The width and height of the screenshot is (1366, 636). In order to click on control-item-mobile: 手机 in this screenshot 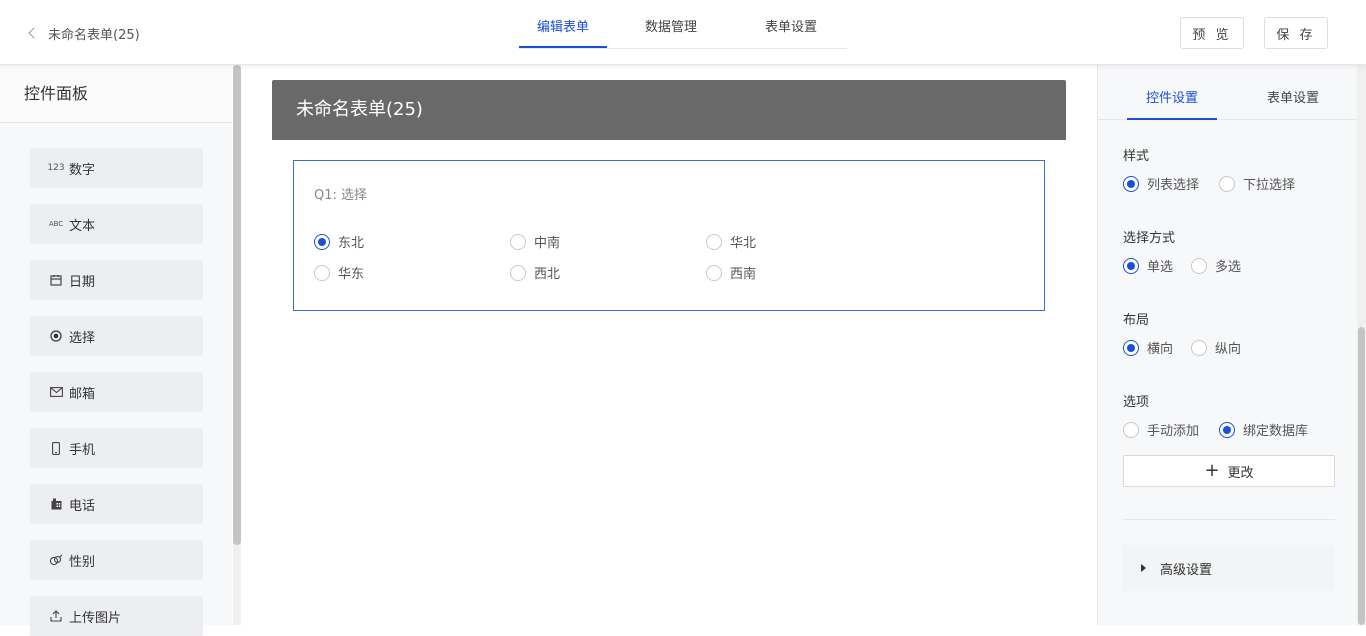, I will do `click(116, 448)`.